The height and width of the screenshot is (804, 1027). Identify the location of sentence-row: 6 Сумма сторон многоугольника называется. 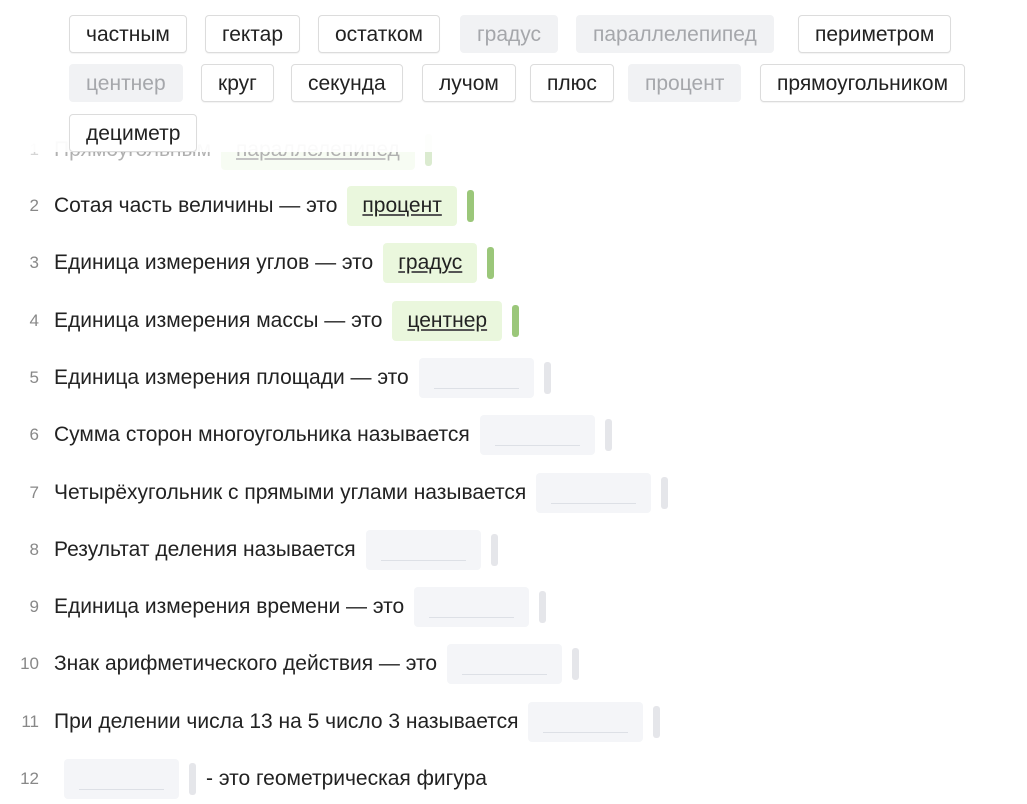
(306, 435).